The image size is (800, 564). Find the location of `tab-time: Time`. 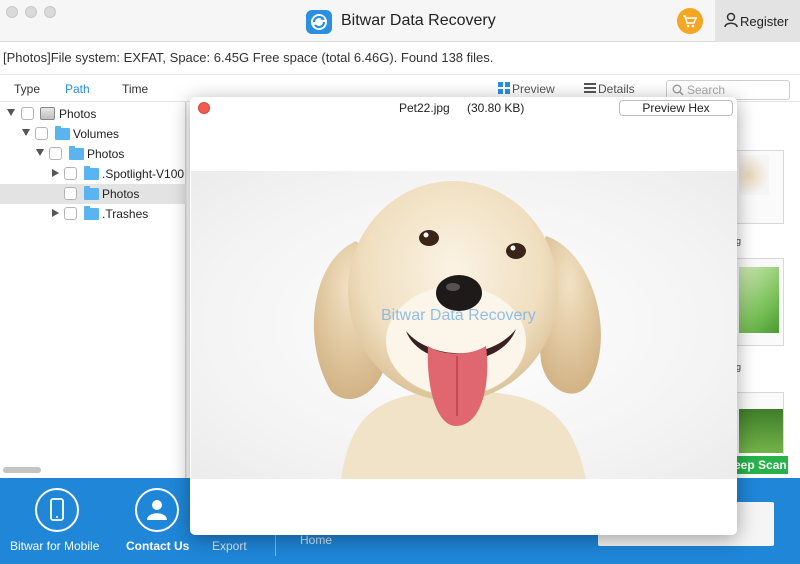

tab-time: Time is located at coordinates (135, 89).